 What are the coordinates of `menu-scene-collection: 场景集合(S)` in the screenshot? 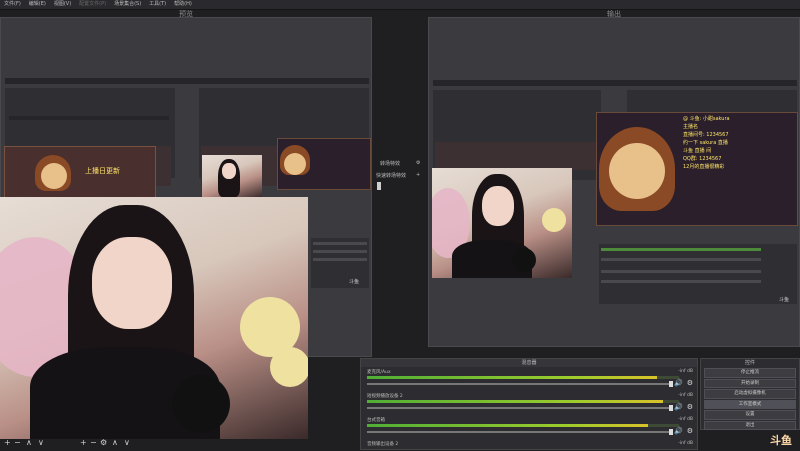 It's located at (127, 4).